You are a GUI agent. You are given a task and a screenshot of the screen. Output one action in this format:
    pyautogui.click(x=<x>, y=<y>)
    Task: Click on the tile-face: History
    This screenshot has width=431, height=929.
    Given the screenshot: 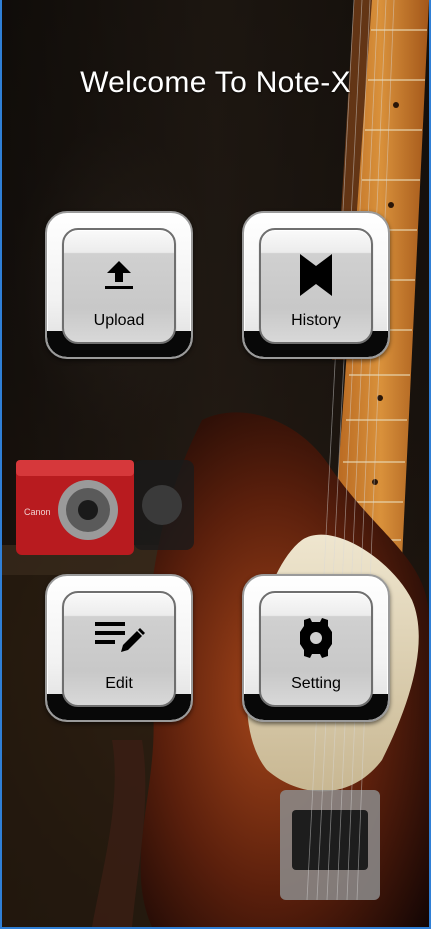 What is the action you would take?
    pyautogui.click(x=316, y=286)
    